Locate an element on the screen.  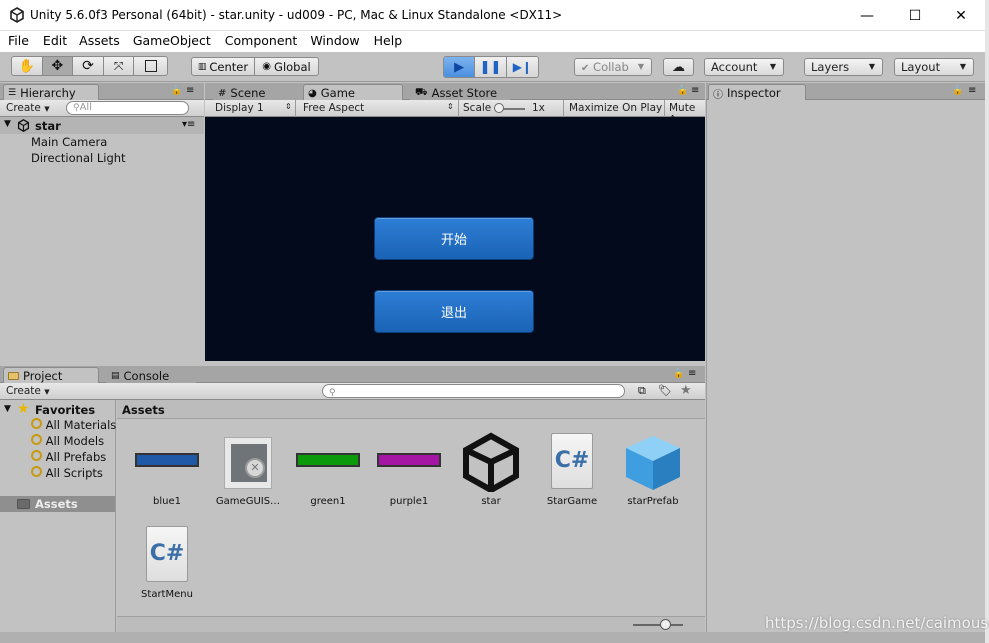
play-button: ▶ is located at coordinates (460, 67).